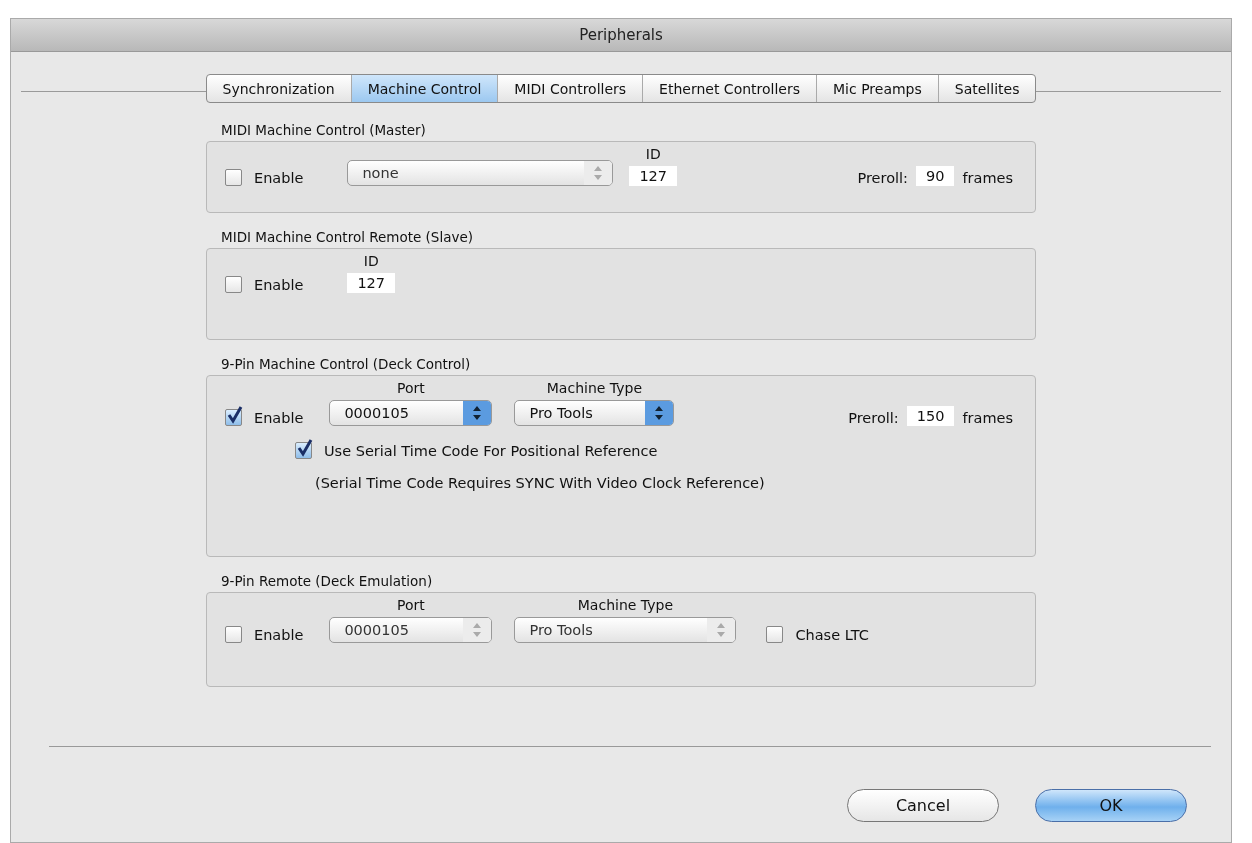 The image size is (1252, 843). What do you see at coordinates (476, 450) in the screenshot?
I see `checkbox: Use Serial Time Code For Positional Reference` at bounding box center [476, 450].